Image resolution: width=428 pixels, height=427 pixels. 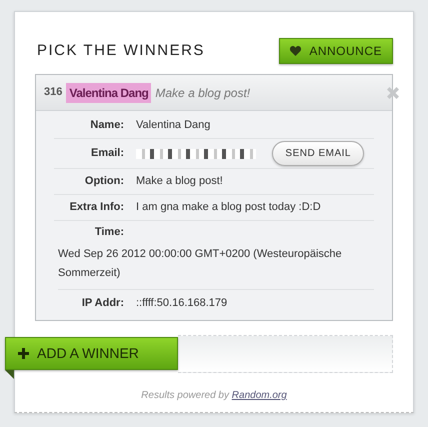 What do you see at coordinates (102, 303) in the screenshot?
I see `field-label: IP Addr:` at bounding box center [102, 303].